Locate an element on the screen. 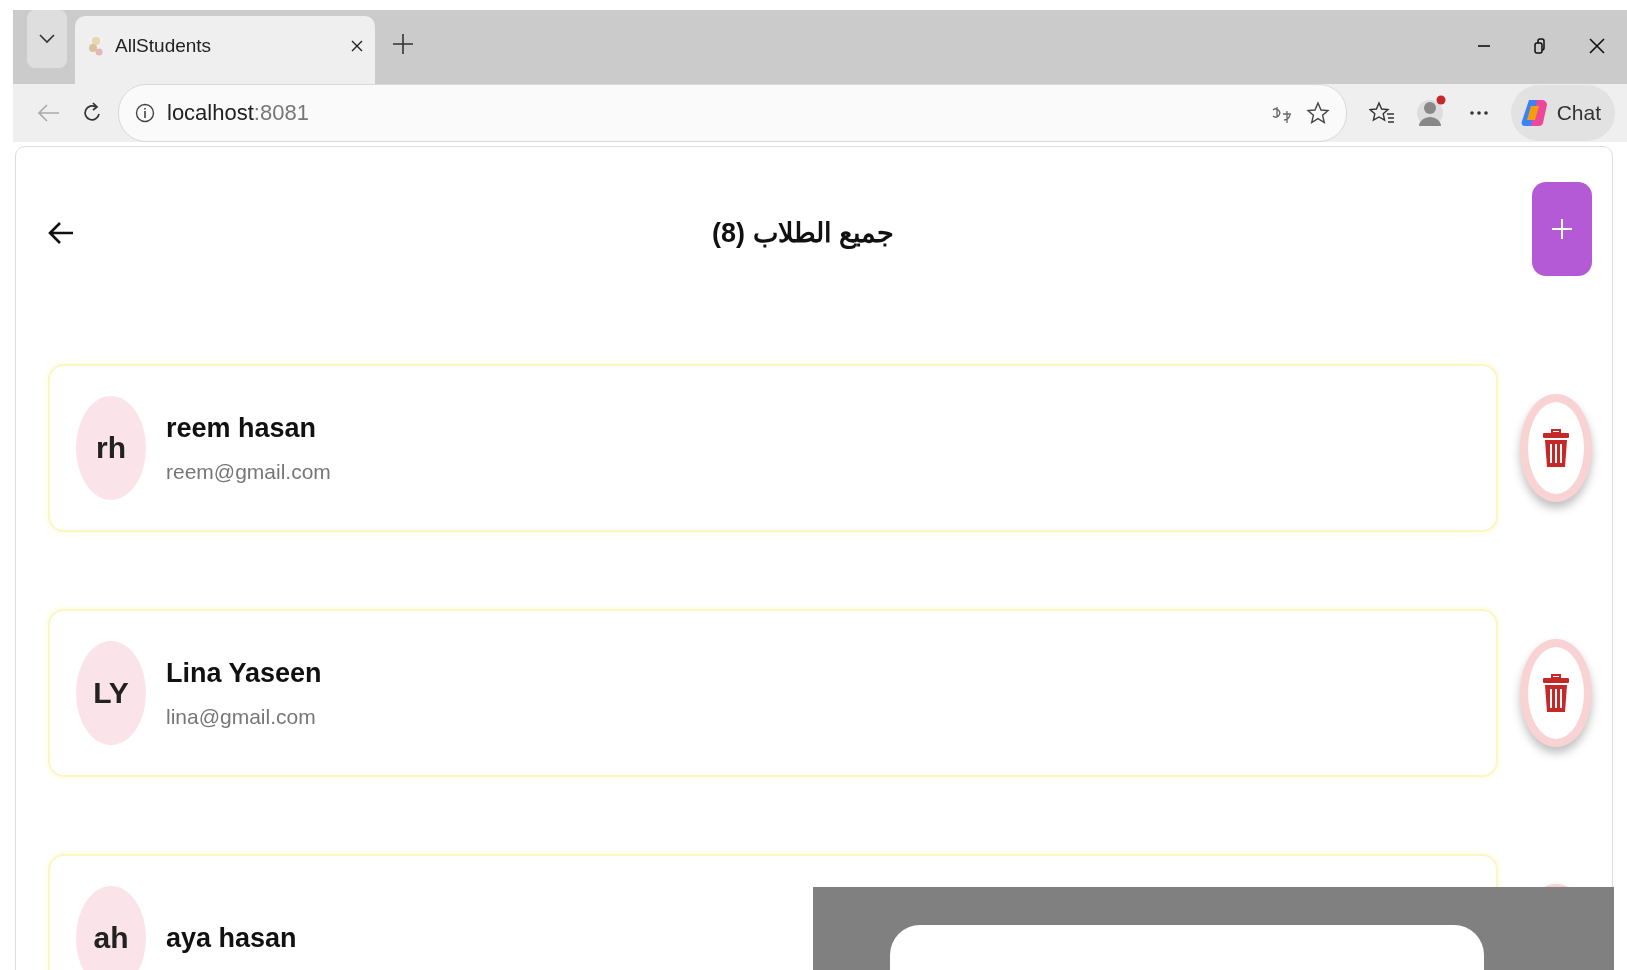 Image resolution: width=1627 pixels, height=970 pixels. address-bar: localhost:8081 is located at coordinates (732, 113).